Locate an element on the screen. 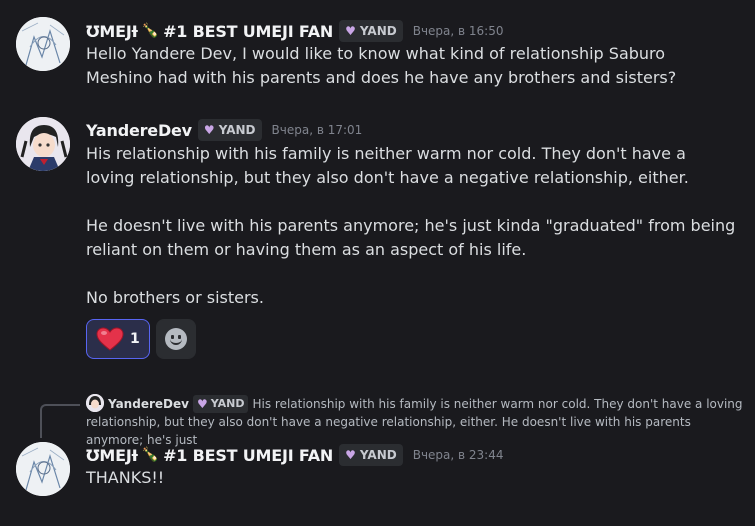 This screenshot has width=755, height=526. username: YandereDev is located at coordinates (139, 130).